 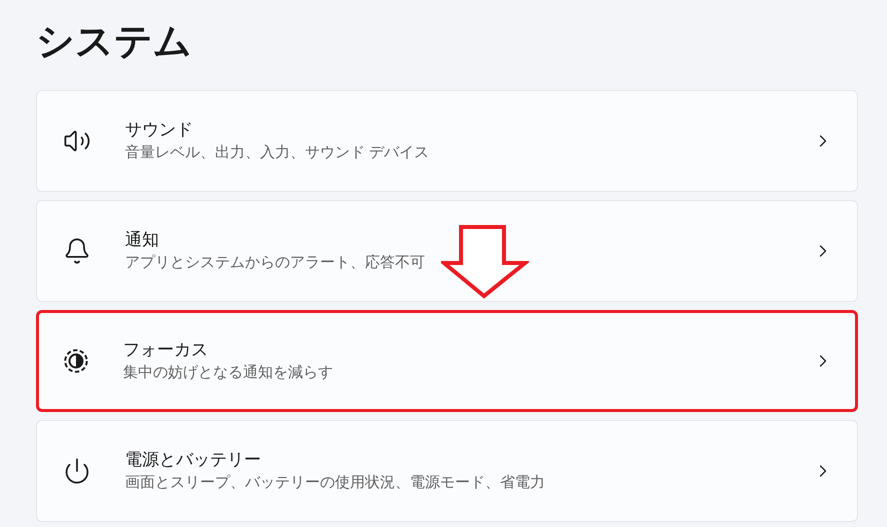 What do you see at coordinates (228, 373) in the screenshot?
I see `card-description: 集中の妨げとなる通知を減らす` at bounding box center [228, 373].